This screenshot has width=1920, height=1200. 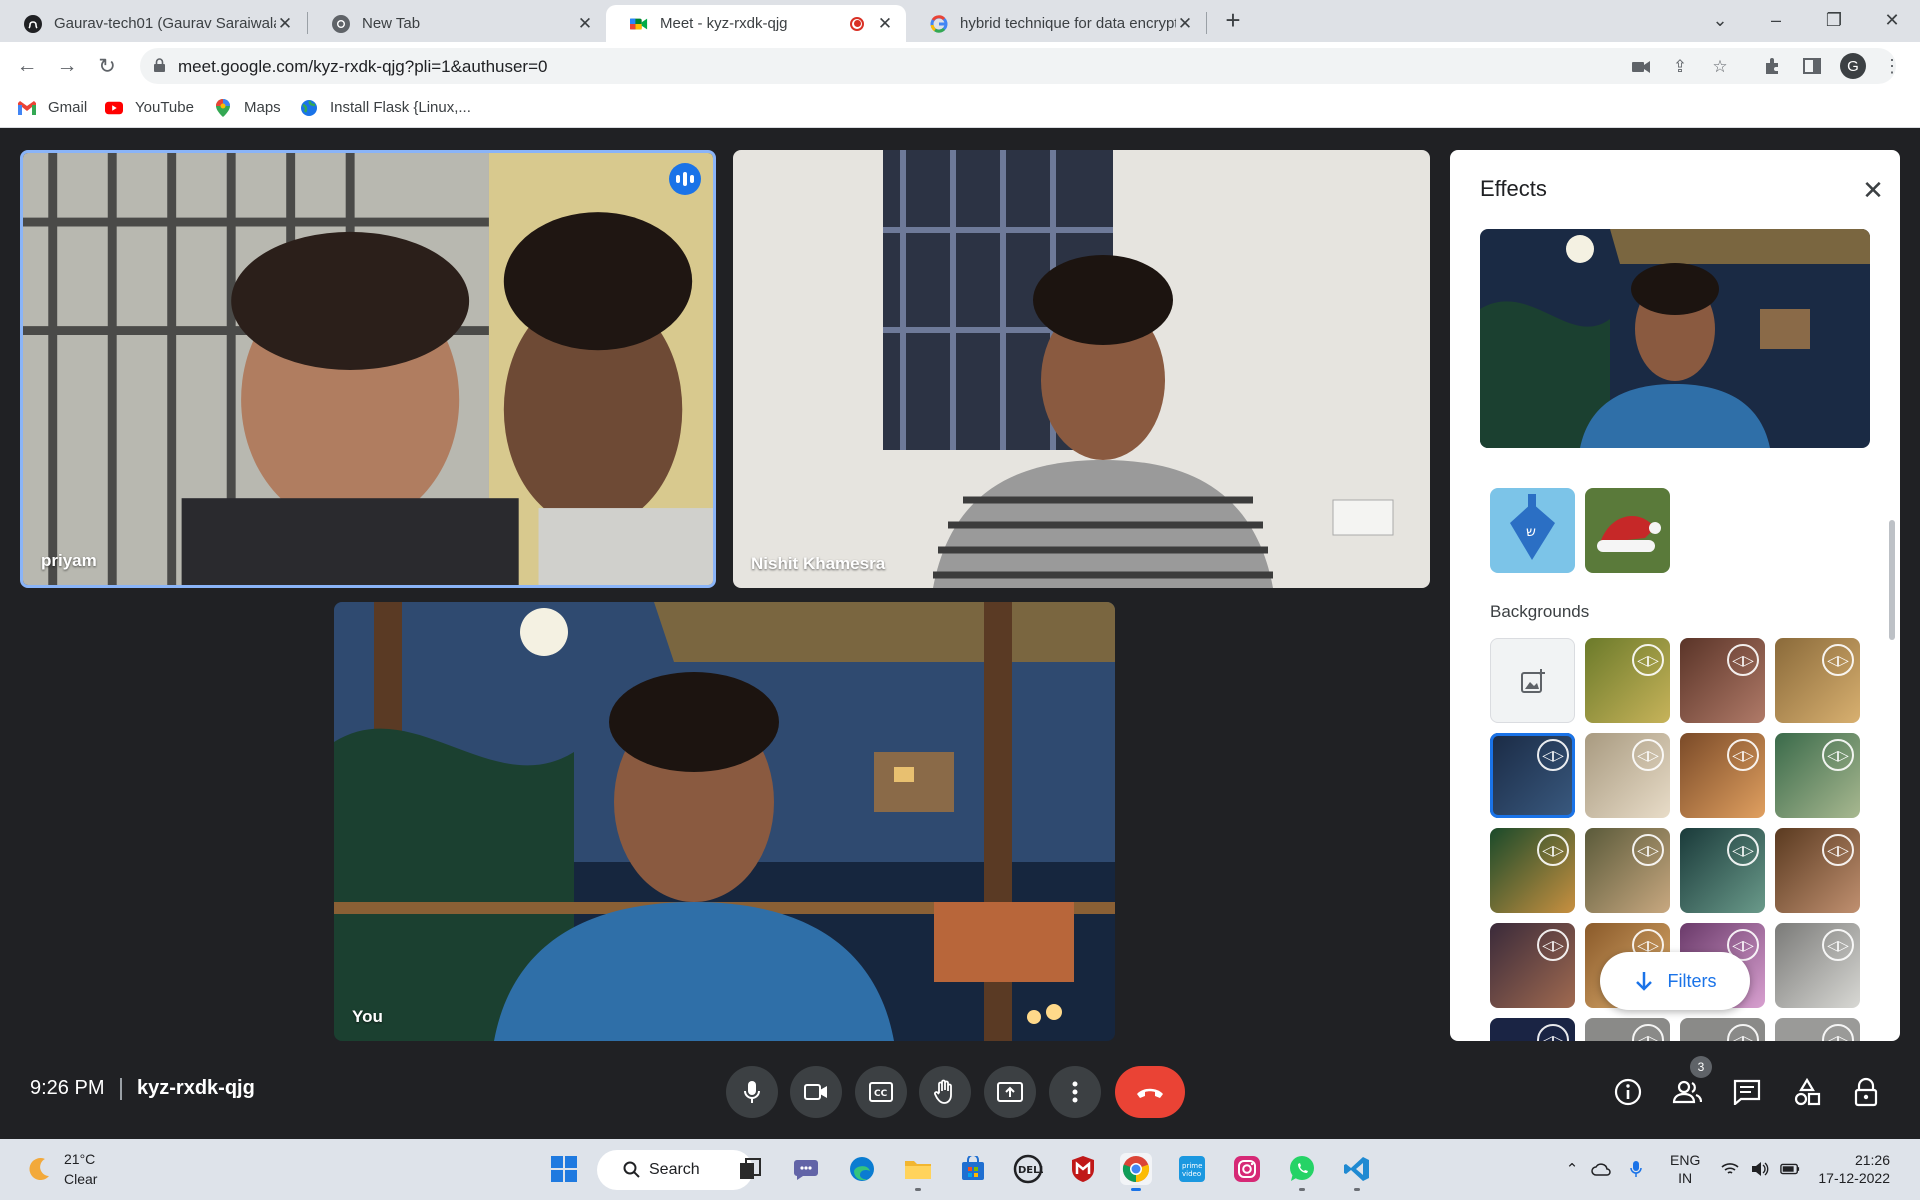 I want to click on share-icon: ⇪, so click(x=1680, y=67).